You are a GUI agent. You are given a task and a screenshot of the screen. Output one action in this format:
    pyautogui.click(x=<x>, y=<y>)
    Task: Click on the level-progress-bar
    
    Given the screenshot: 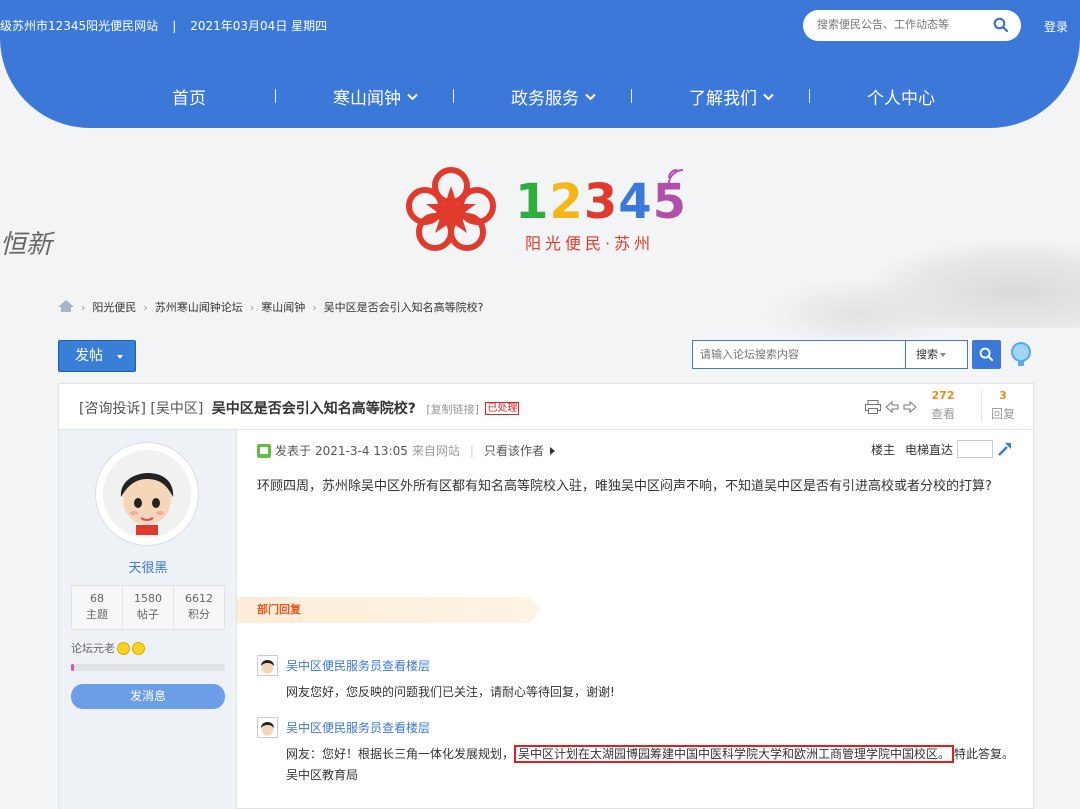 What is the action you would take?
    pyautogui.click(x=148, y=667)
    